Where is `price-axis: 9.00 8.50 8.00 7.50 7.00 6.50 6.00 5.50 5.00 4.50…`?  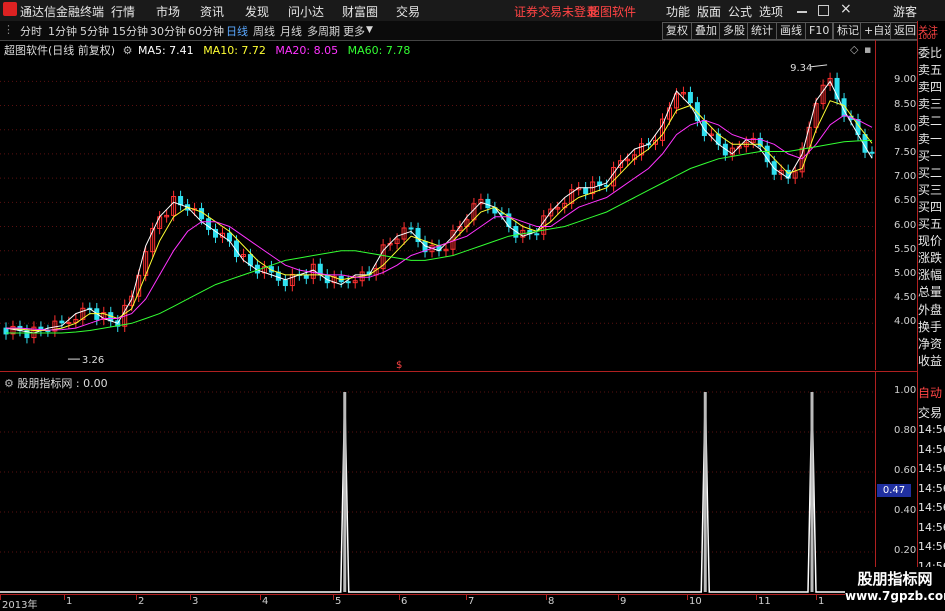
price-axis: 9.00 8.50 8.00 7.50 7.00 6.50 6.00 5.50 5.00 4.50… is located at coordinates (896, 205).